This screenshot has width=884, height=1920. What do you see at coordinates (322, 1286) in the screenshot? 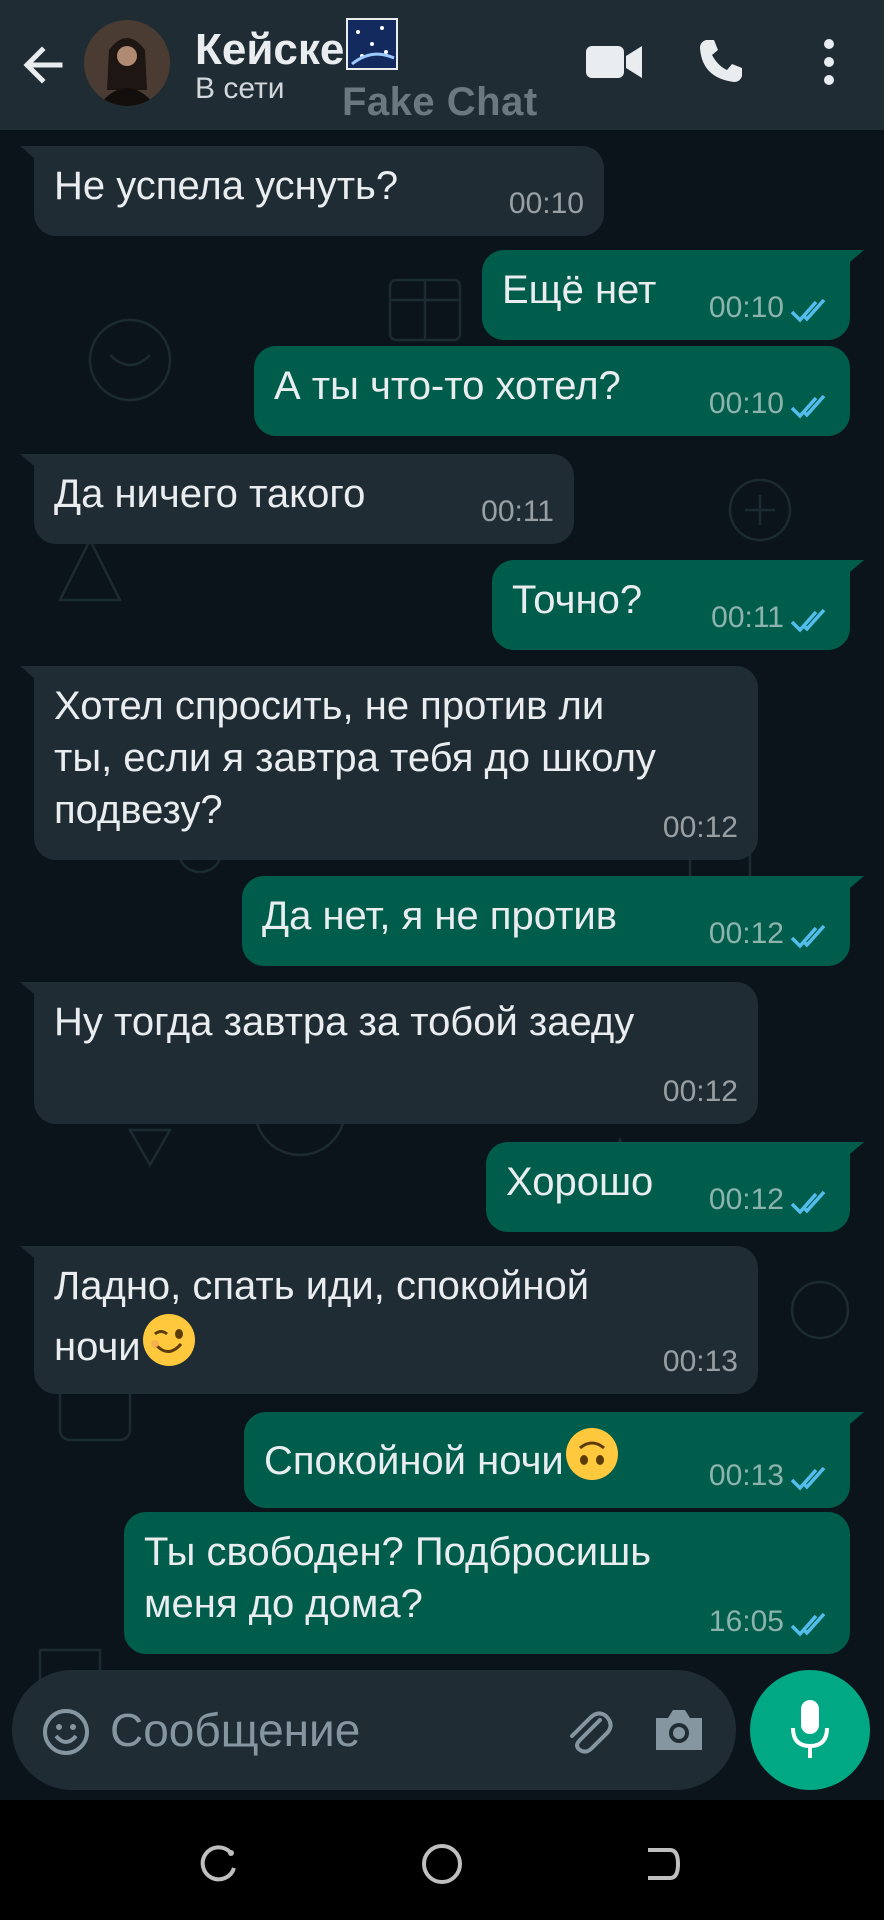
I see `message-line: Ладно, спать иди, спокойной` at bounding box center [322, 1286].